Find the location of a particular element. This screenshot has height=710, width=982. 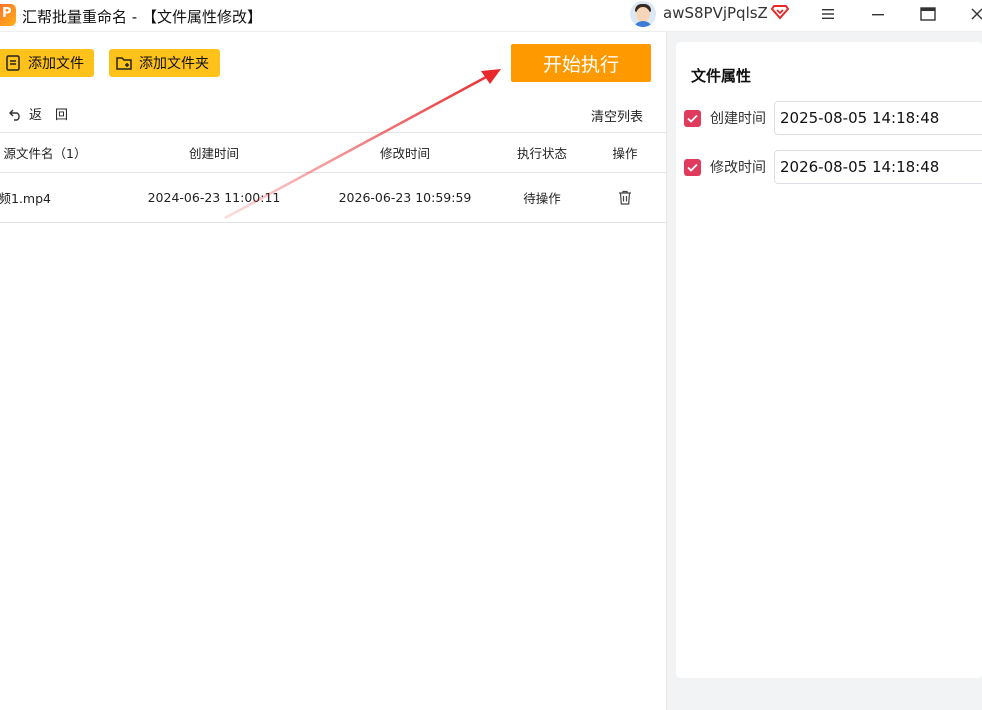

trash-icon is located at coordinates (625, 197).